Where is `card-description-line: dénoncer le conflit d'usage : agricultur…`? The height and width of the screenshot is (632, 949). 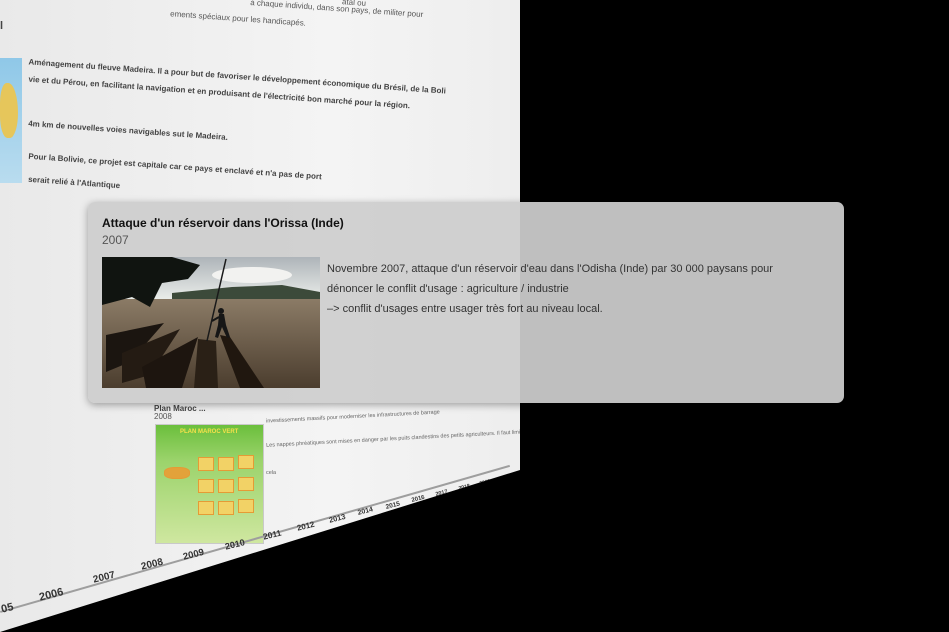
card-description-line: dénoncer le conflit d'usage : agricultur… is located at coordinates (448, 289).